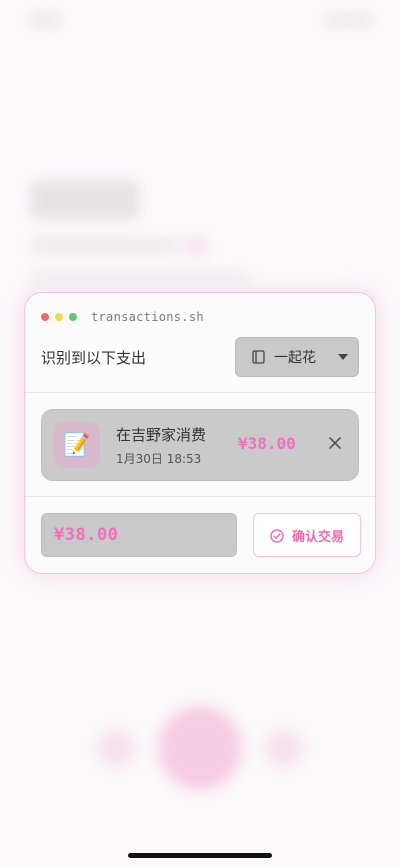 This screenshot has height=866, width=400. Describe the element at coordinates (59, 317) in the screenshot. I see `window-minimize-dot` at that location.